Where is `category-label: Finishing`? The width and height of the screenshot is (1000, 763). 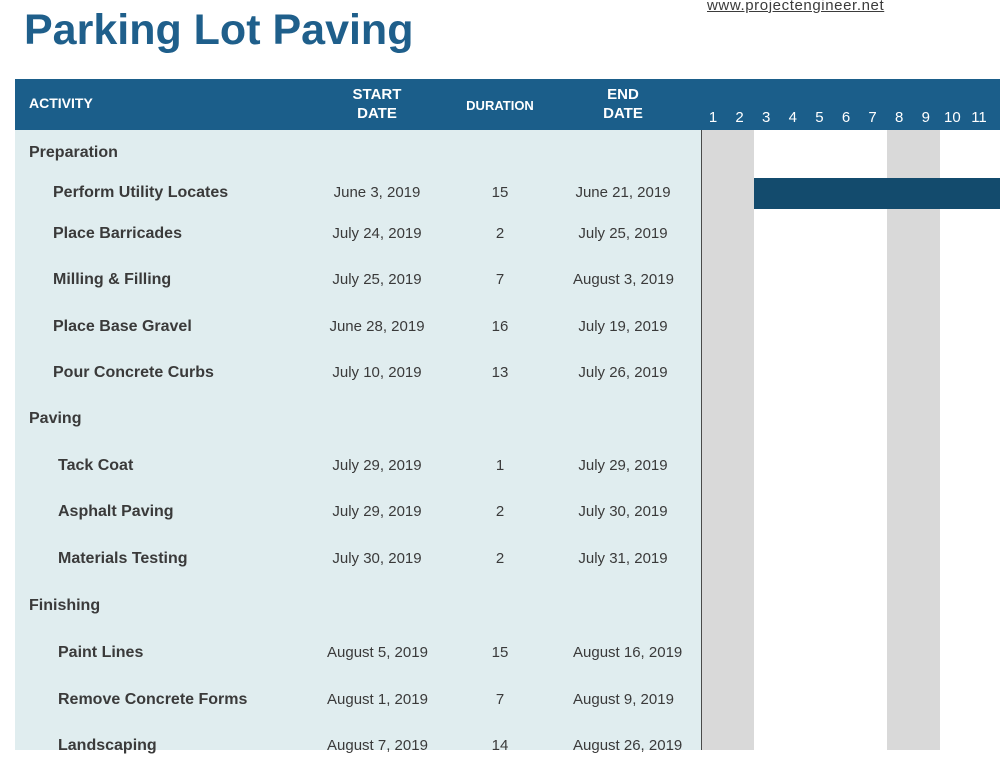
category-label: Finishing is located at coordinates (65, 605).